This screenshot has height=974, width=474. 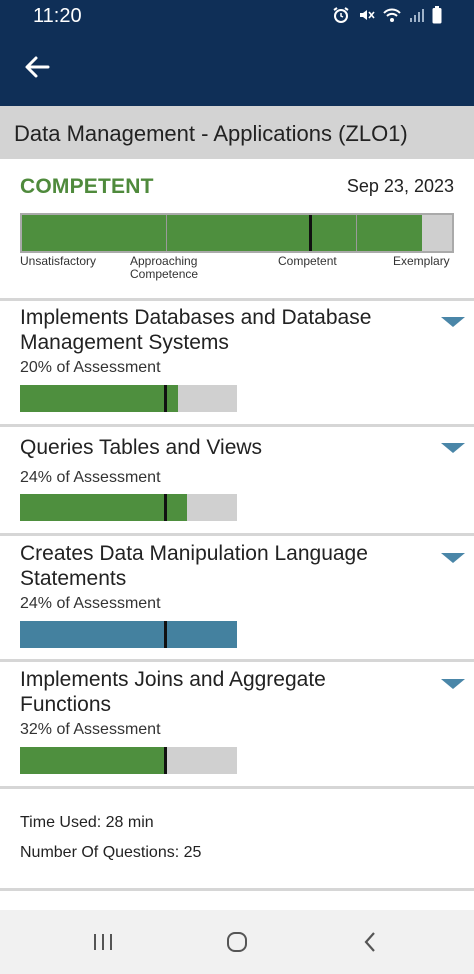 I want to click on subject-header: Data Management - Applications (ZLO1), so click(x=237, y=132).